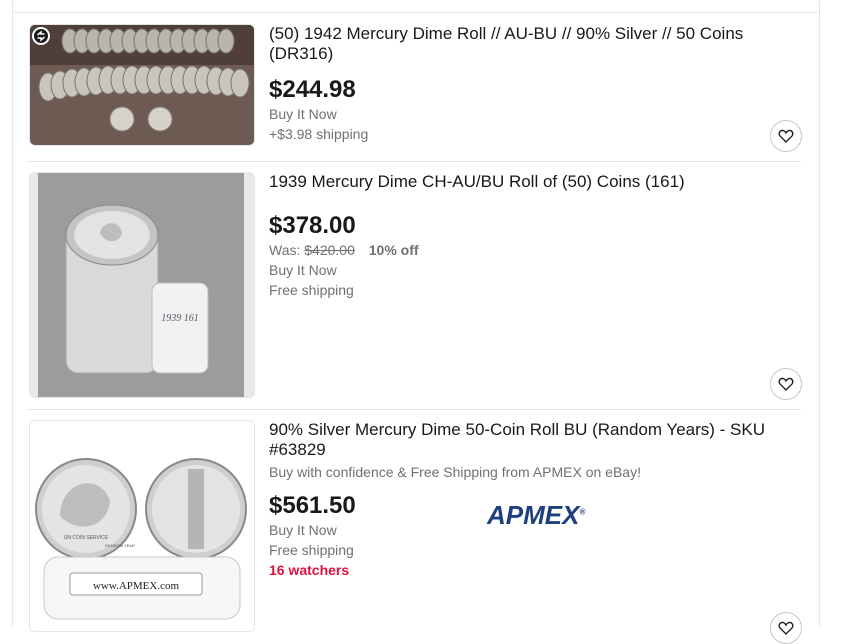  Describe the element at coordinates (120, 545) in the screenshot. I see `coin-text: RANDOM YEAR` at that location.